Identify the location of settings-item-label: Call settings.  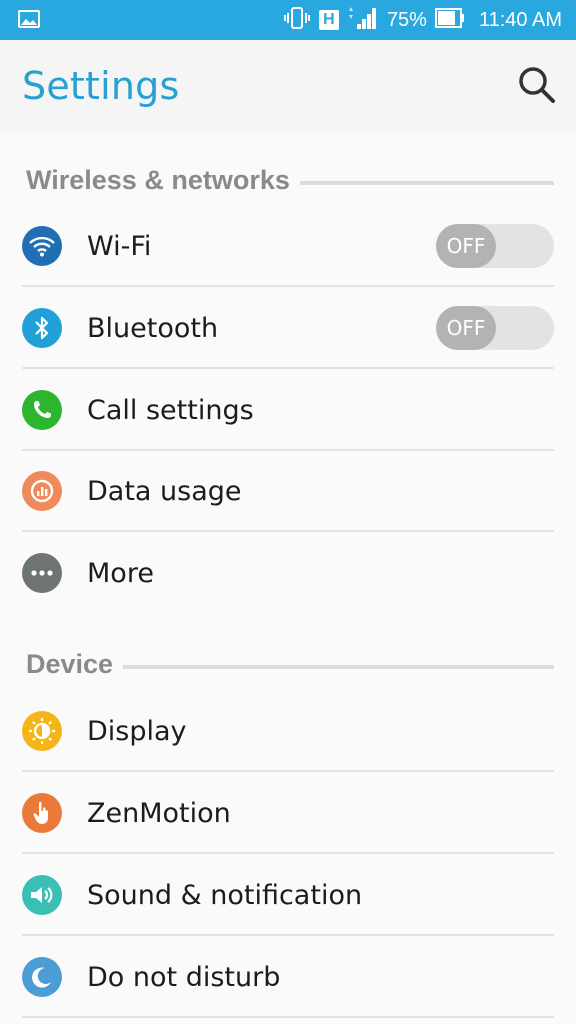
(170, 410).